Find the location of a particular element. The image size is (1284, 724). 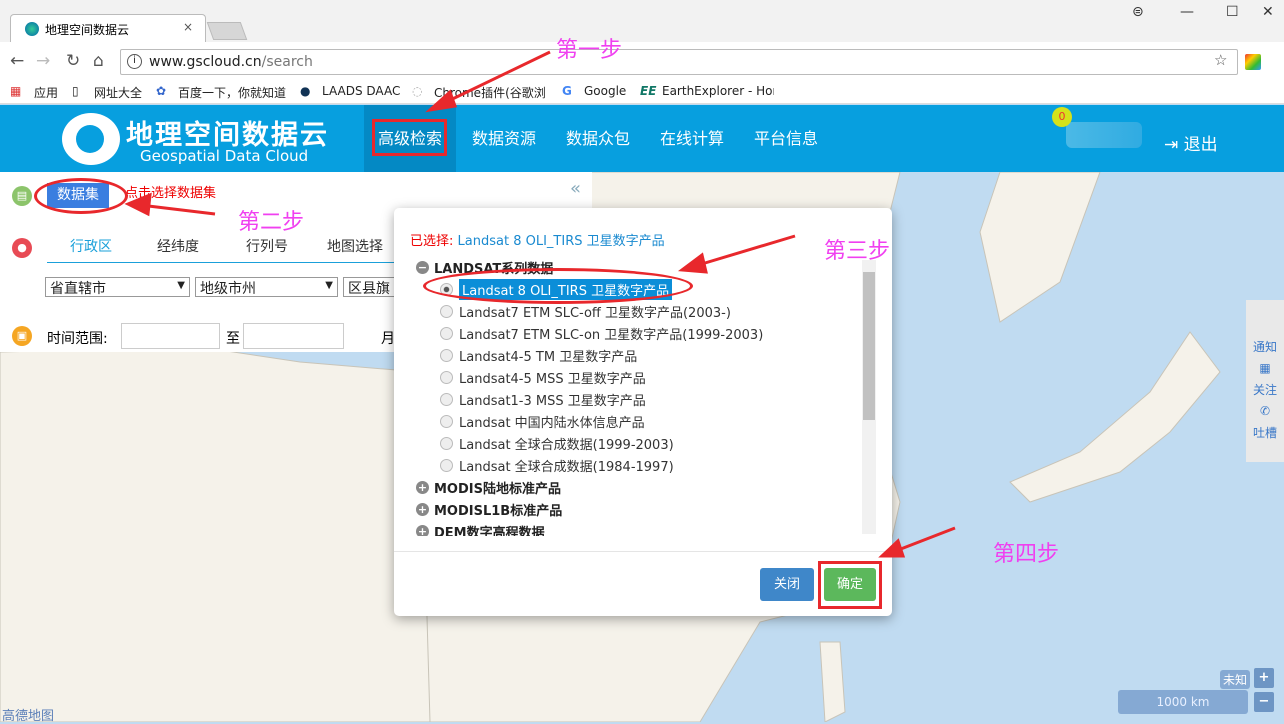

tab-admin-region: 行政区 is located at coordinates (91, 246).